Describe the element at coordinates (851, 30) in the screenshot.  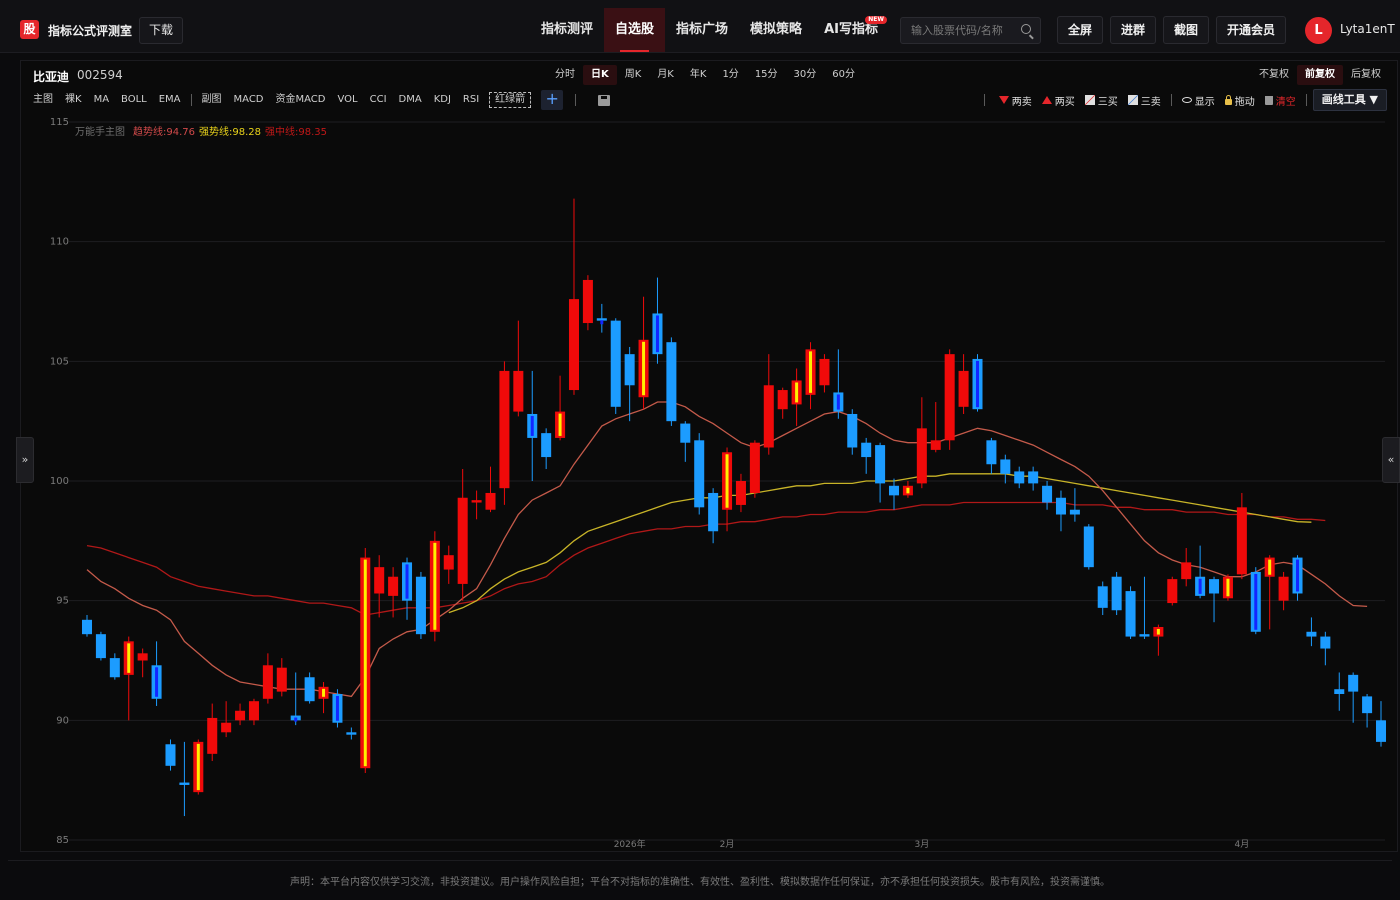
I see `nav-item-ai-indicator: AI写指标 NEW` at that location.